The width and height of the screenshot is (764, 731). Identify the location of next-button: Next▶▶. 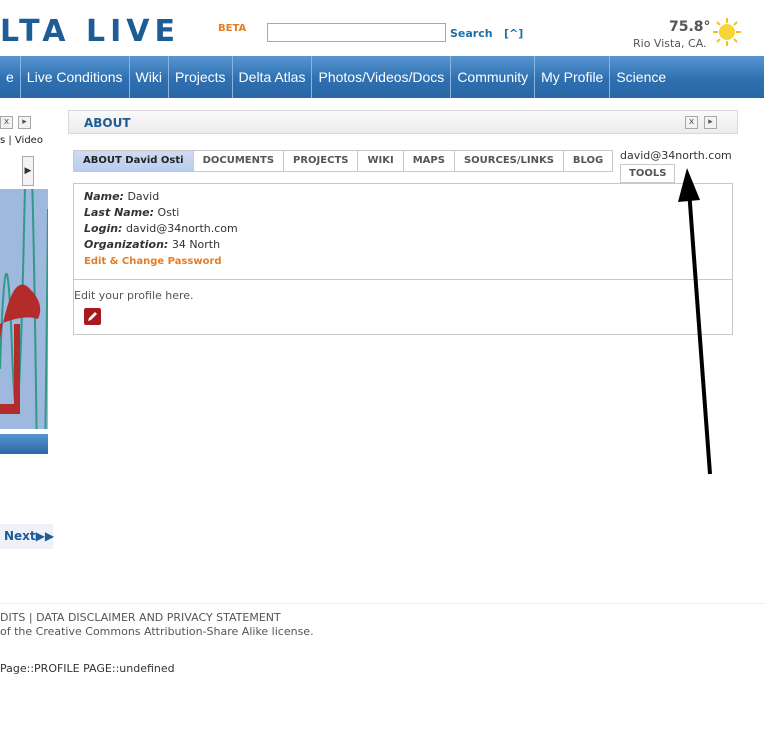
(27, 536).